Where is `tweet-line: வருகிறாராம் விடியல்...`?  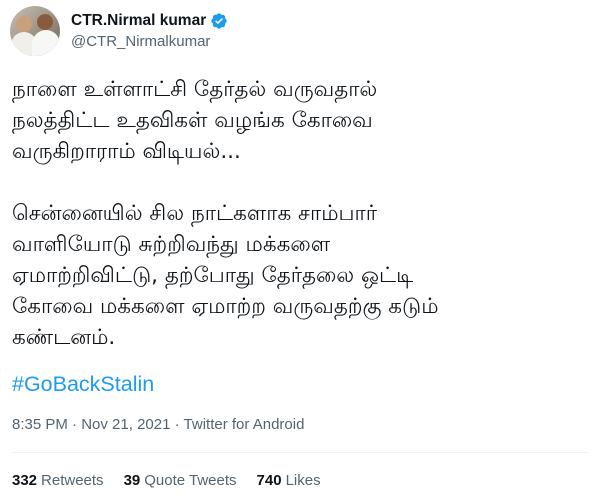 tweet-line: வருகிறாராம் விடியல்... is located at coordinates (126, 151).